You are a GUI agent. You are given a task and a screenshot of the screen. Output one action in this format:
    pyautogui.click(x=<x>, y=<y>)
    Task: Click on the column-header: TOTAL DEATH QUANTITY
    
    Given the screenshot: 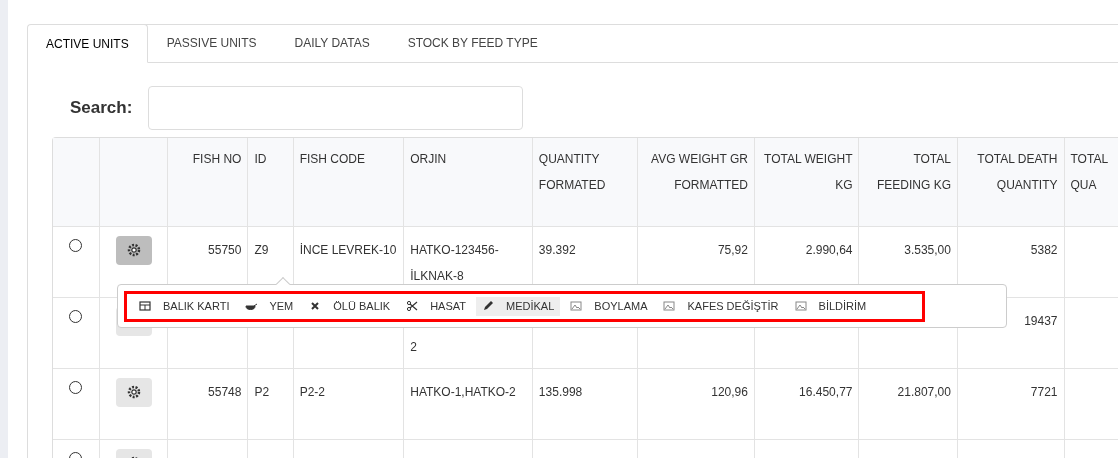 What is the action you would take?
    pyautogui.click(x=1010, y=182)
    